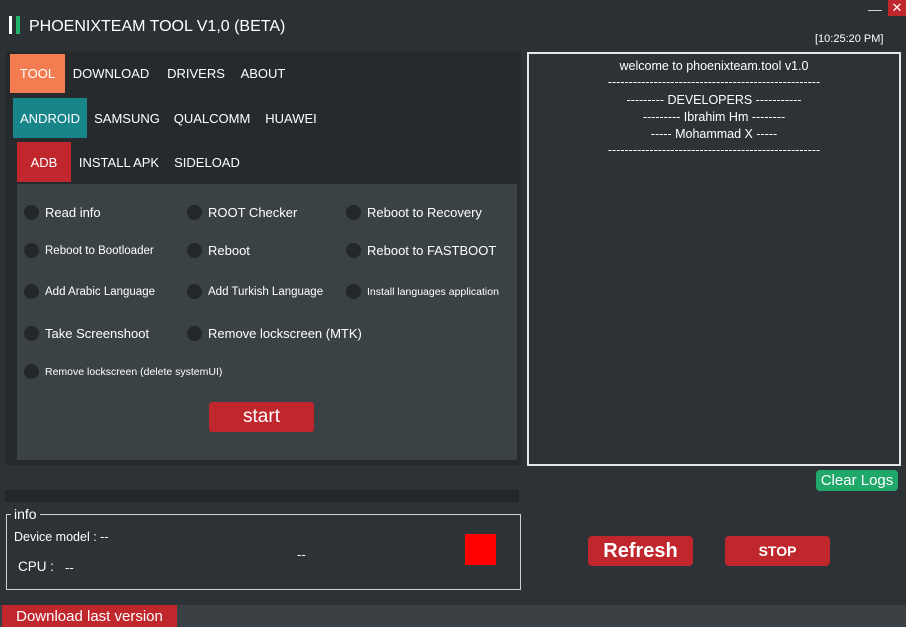 This screenshot has width=906, height=627. What do you see at coordinates (261, 417) in the screenshot?
I see `start-button: start` at bounding box center [261, 417].